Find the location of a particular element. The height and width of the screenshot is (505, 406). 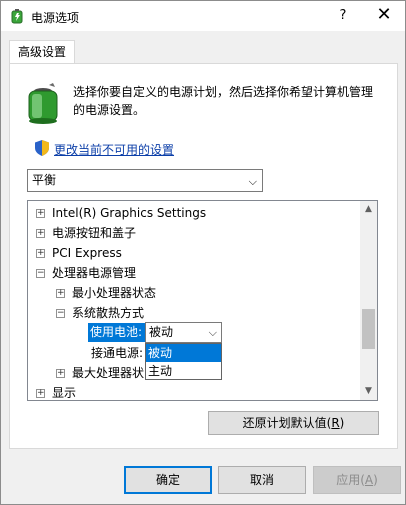

tree-item-label: 接通电源: is located at coordinates (117, 353).